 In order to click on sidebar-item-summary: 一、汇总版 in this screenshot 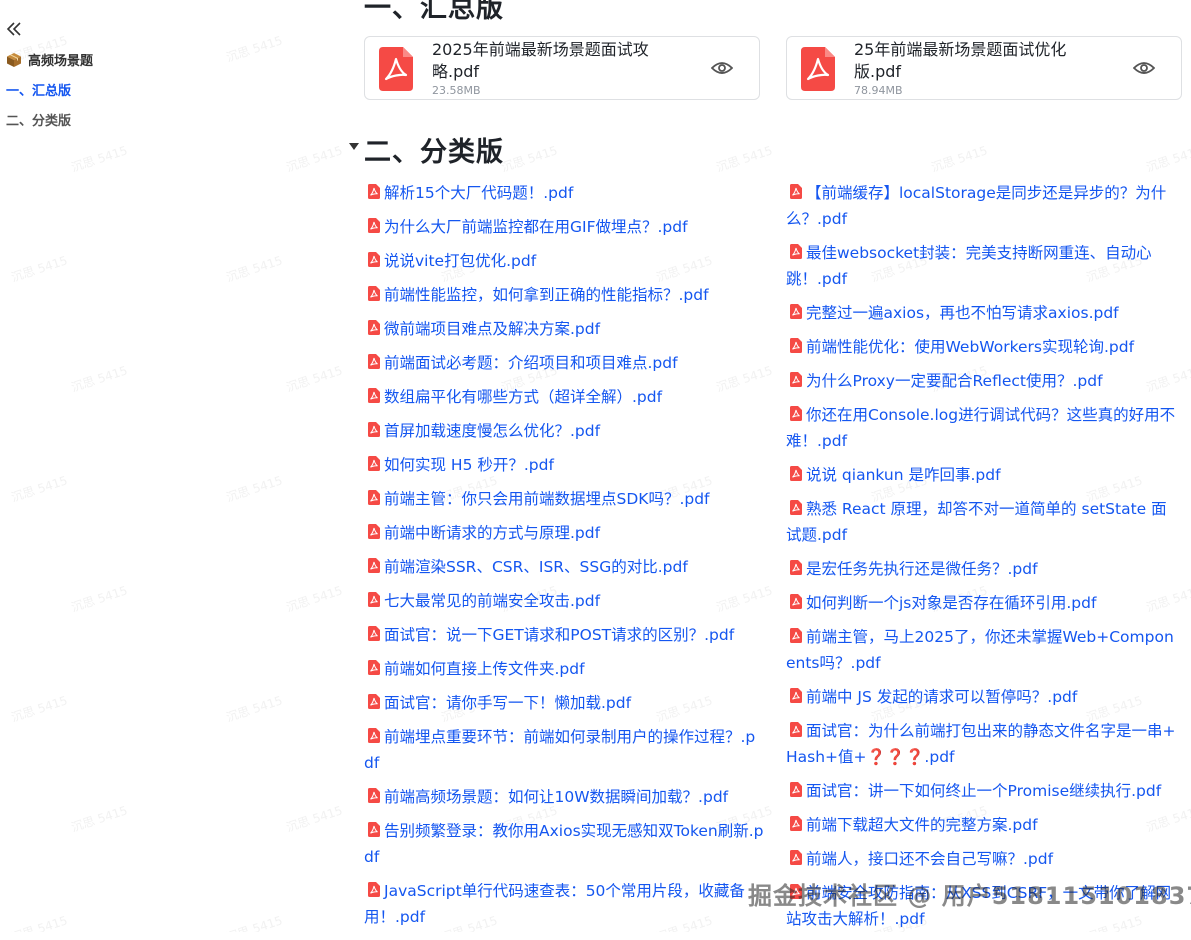, I will do `click(38, 89)`.